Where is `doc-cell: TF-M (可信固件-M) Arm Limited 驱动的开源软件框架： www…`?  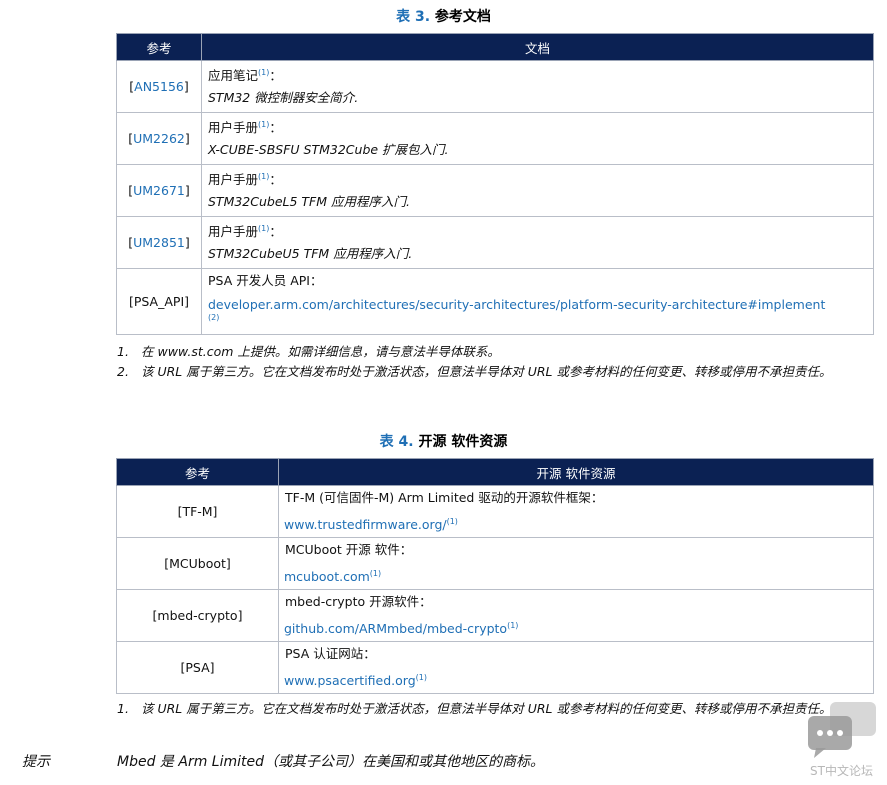
doc-cell: TF-M (可信固件-M) Arm Limited 驱动的开源软件框架： www… is located at coordinates (576, 511).